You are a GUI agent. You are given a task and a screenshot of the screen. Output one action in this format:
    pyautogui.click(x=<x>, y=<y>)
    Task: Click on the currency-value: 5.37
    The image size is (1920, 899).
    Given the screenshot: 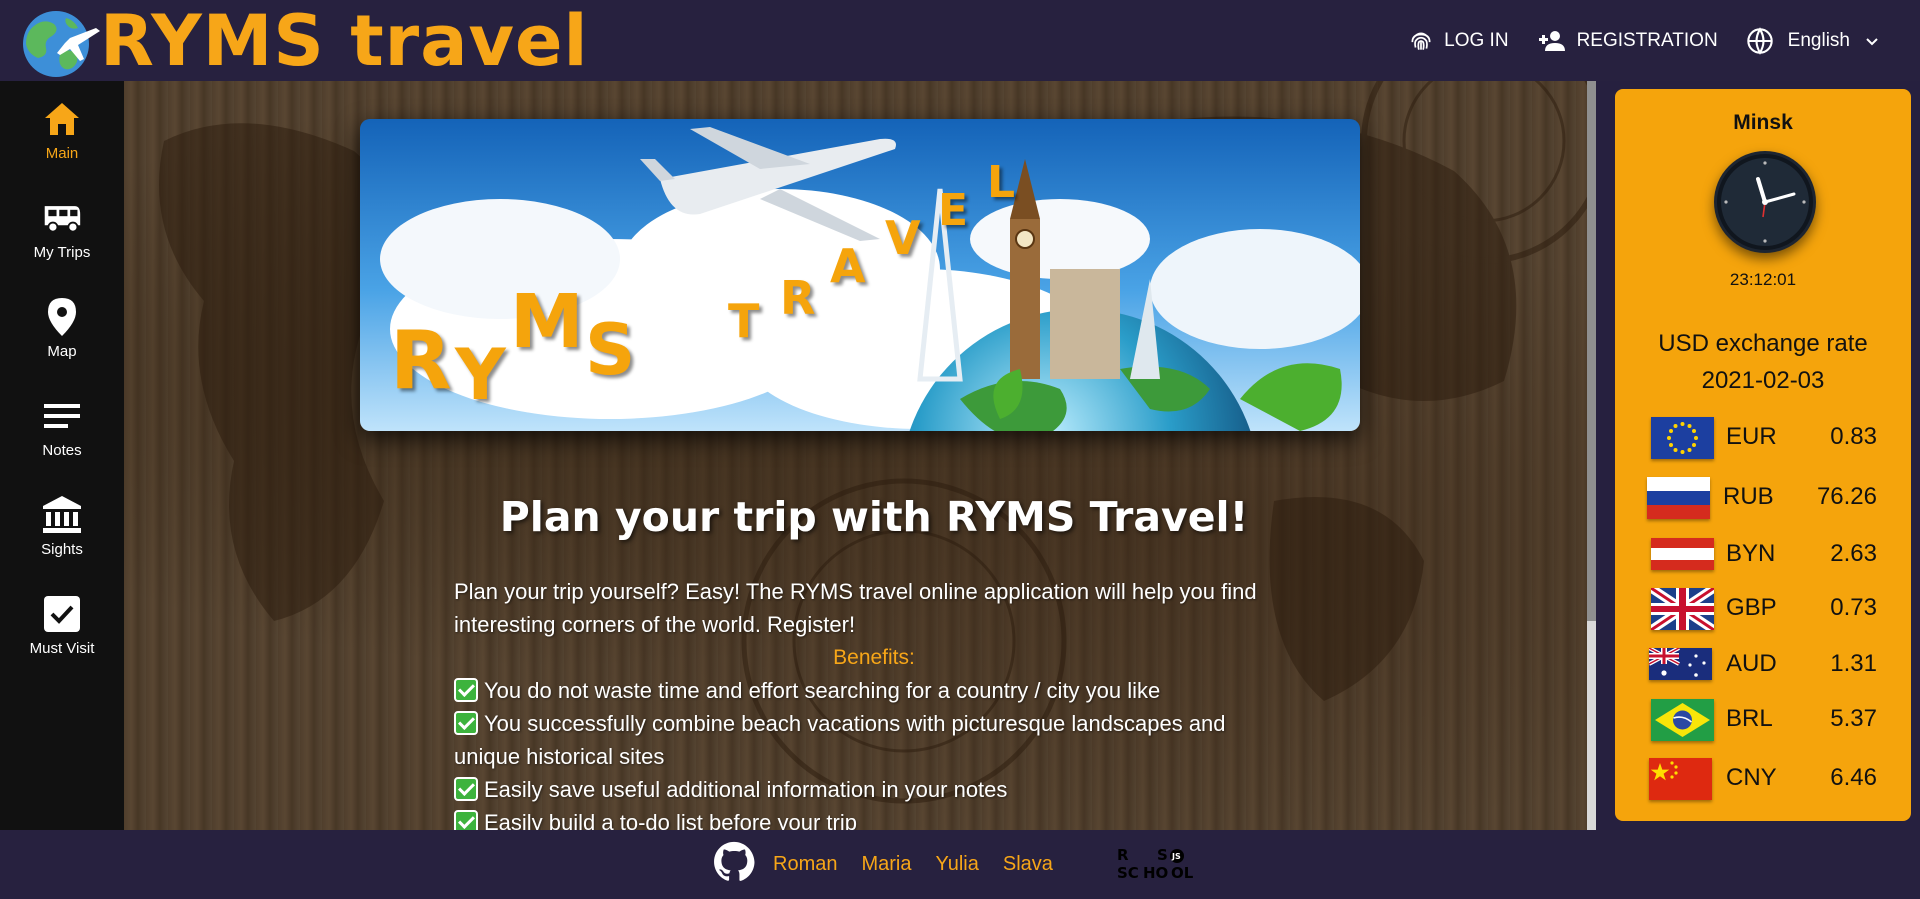 What is the action you would take?
    pyautogui.click(x=1853, y=718)
    